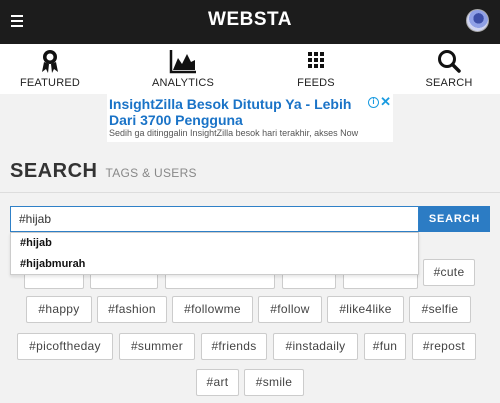 The height and width of the screenshot is (403, 500). What do you see at coordinates (50, 61) in the screenshot?
I see `award-ribbon-icon` at bounding box center [50, 61].